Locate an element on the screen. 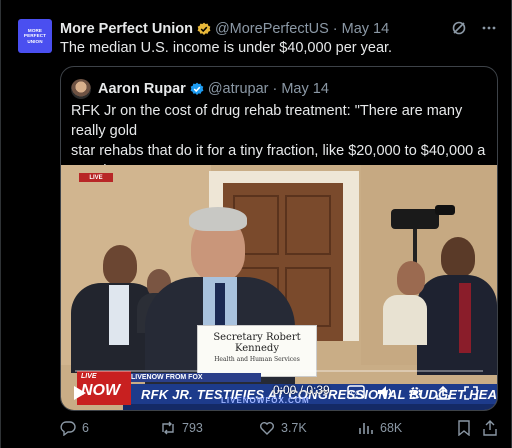 This screenshot has height=448, width=512. svg-text: CC is located at coordinates (355, 393).